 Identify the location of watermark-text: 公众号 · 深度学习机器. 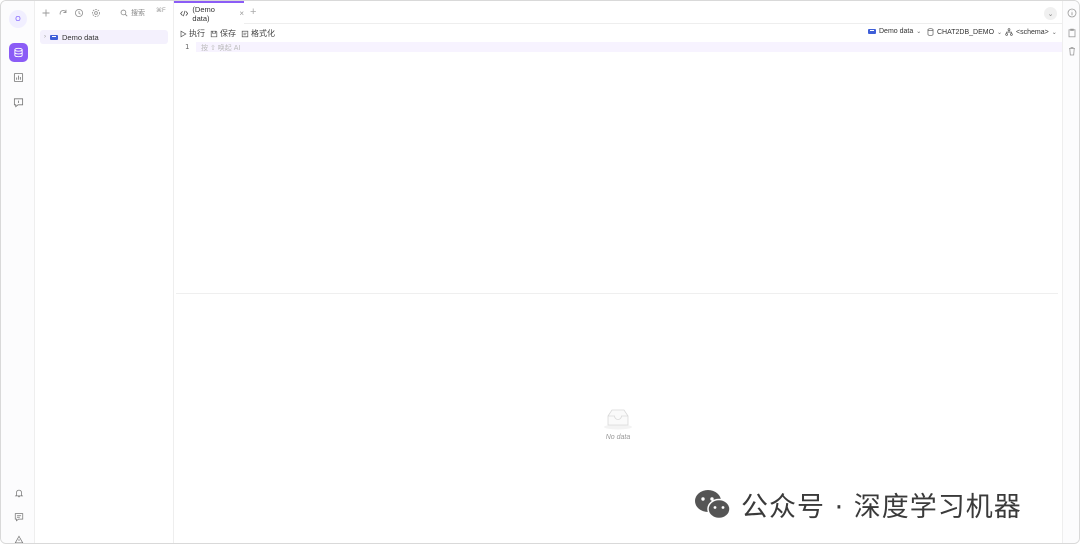
(881, 507).